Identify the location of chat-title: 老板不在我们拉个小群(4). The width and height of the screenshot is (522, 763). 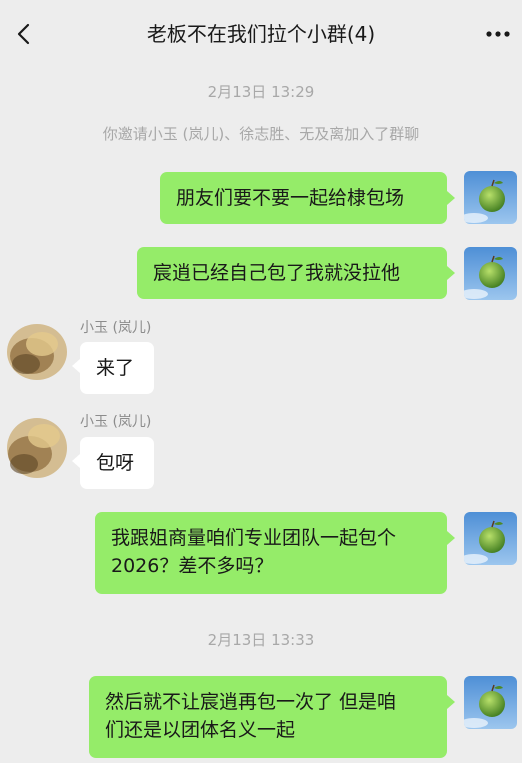
(261, 34).